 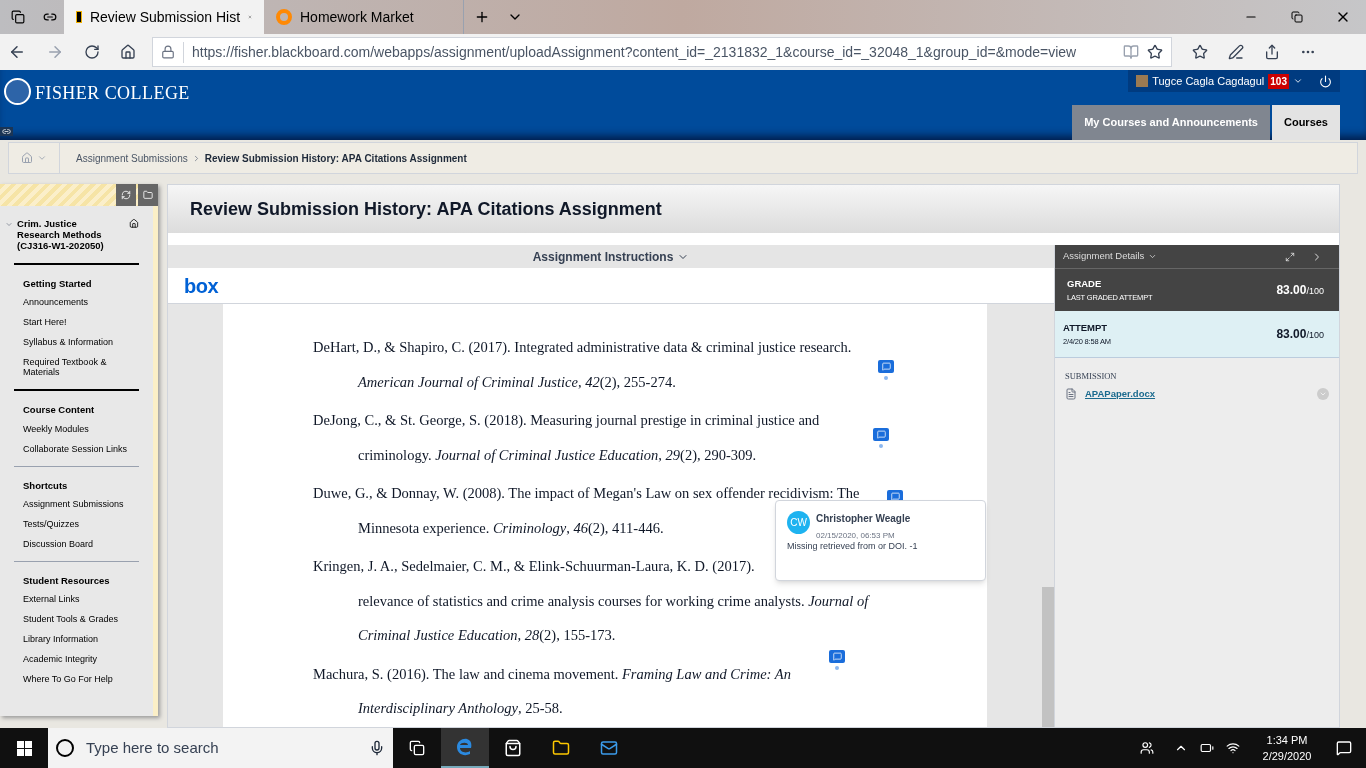 What do you see at coordinates (460, 708) in the screenshot?
I see `reference-line: Interdisciplinary Anthology, 25-58.` at bounding box center [460, 708].